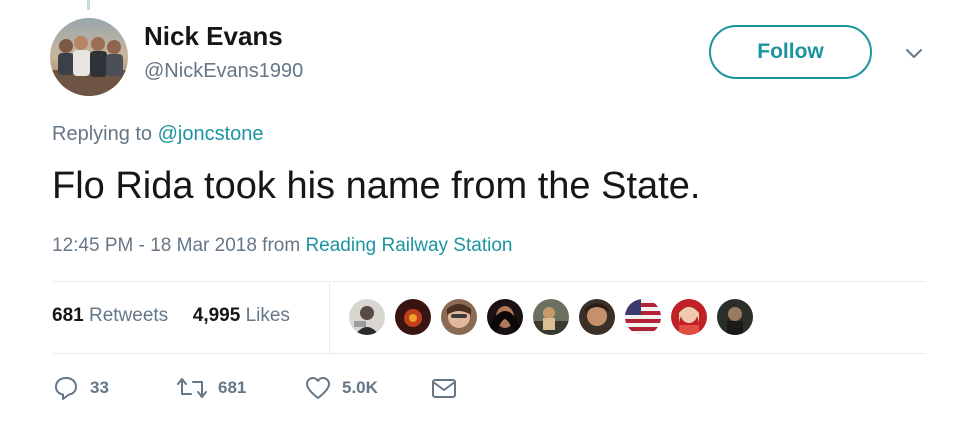  What do you see at coordinates (376, 186) in the screenshot?
I see `tweet-text: Flo Rida took his name from the State.` at bounding box center [376, 186].